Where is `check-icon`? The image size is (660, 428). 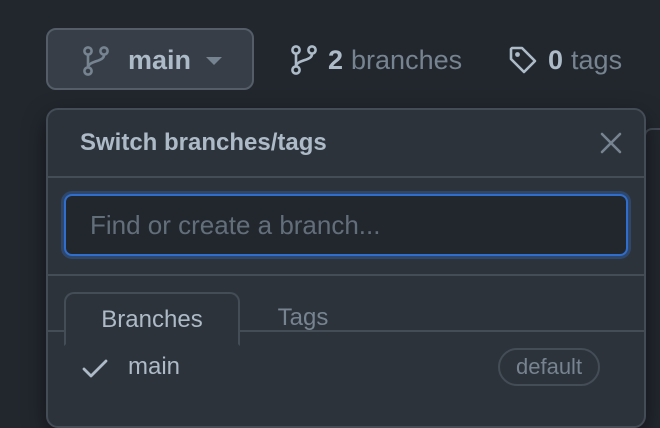
check-icon is located at coordinates (95, 368).